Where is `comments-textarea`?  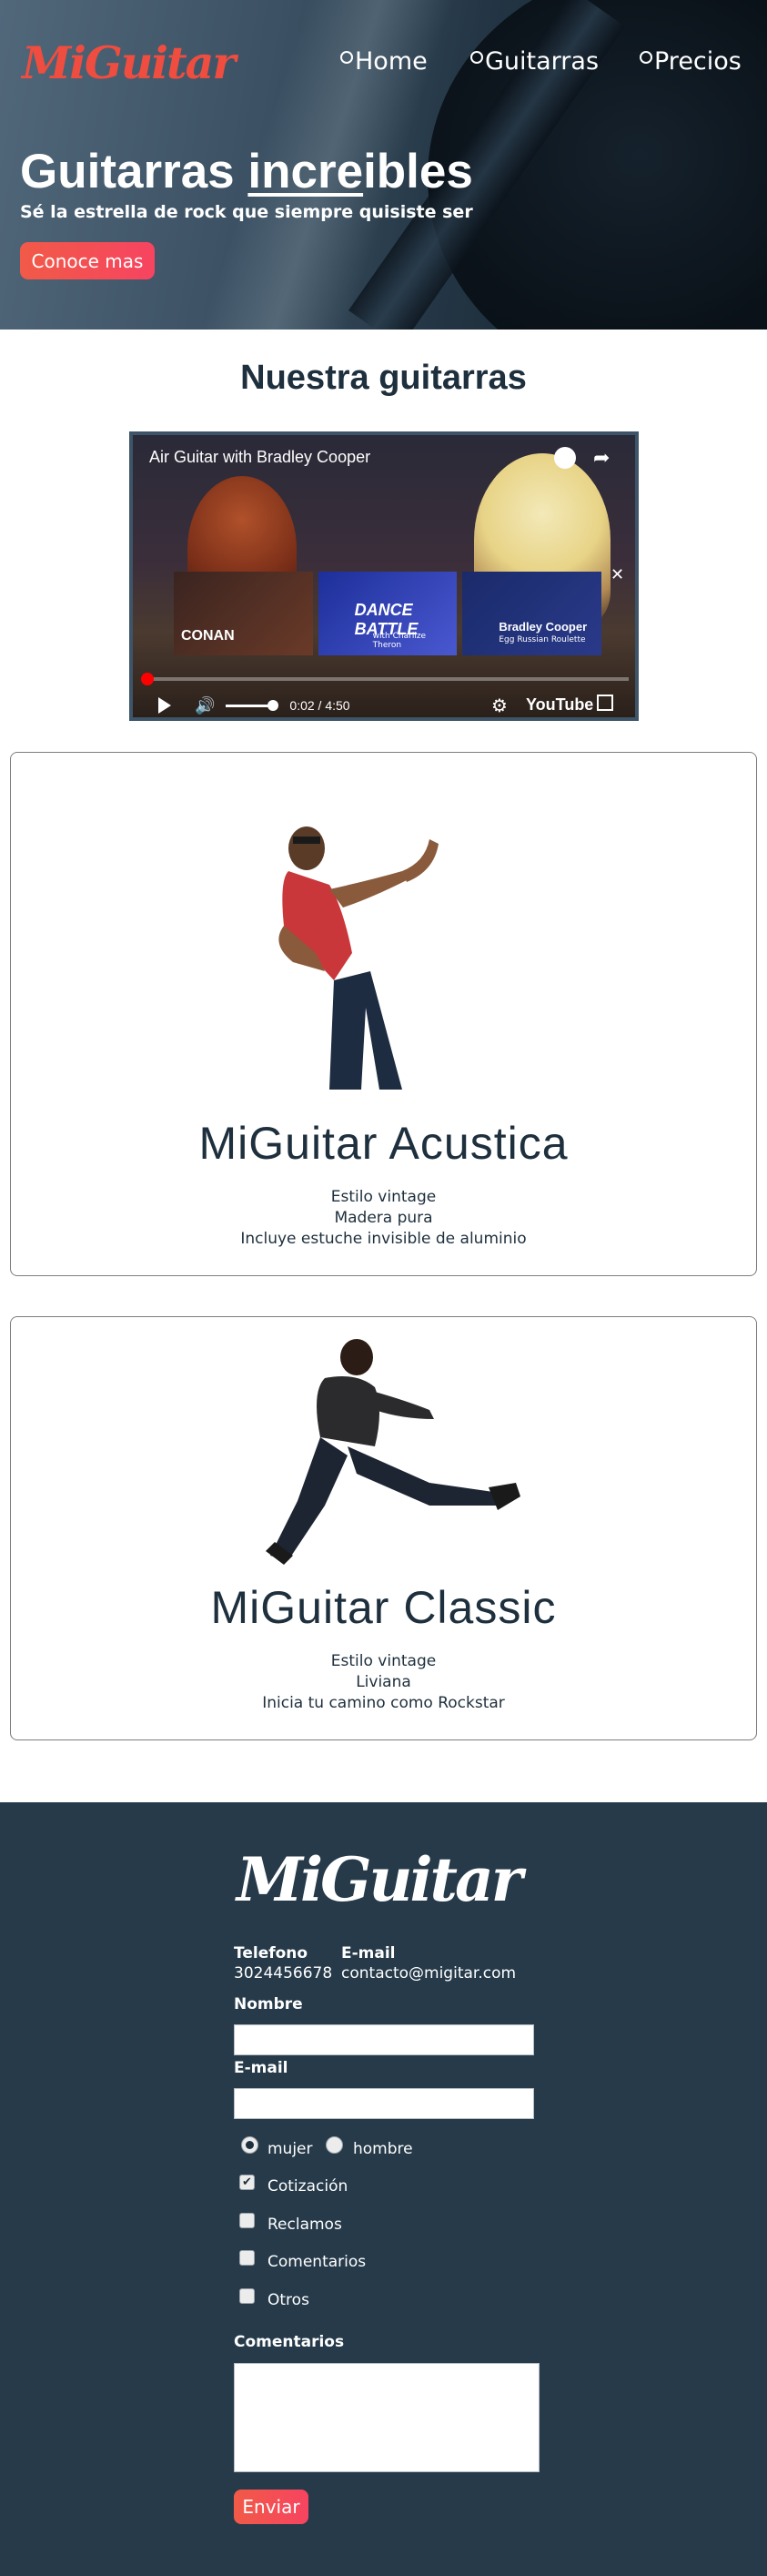
comments-textarea is located at coordinates (387, 2417).